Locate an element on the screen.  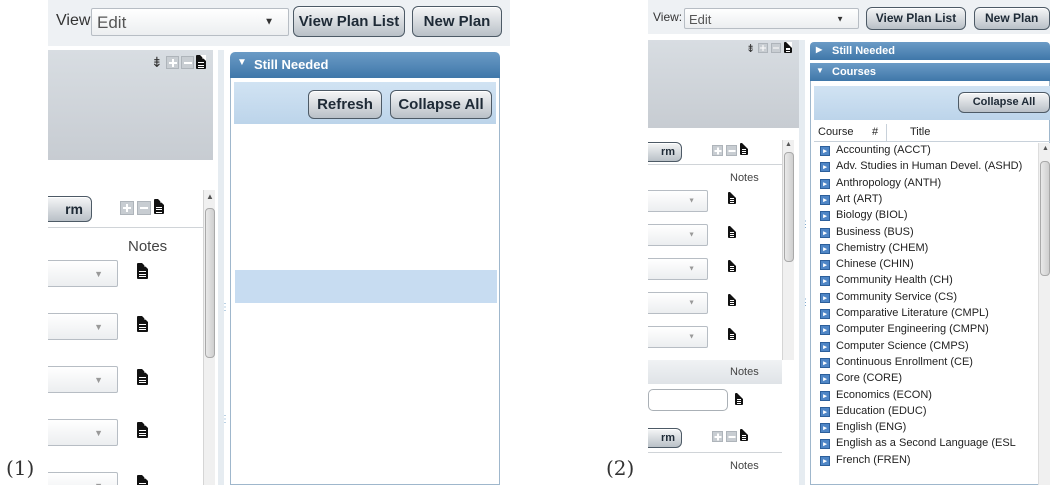
column-number: # is located at coordinates (875, 132).